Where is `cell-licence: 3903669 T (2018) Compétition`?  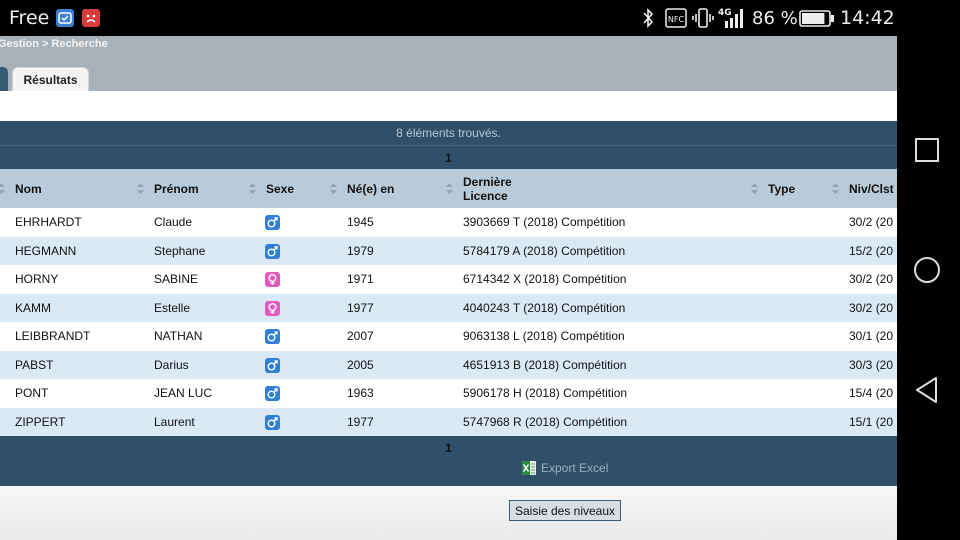 cell-licence: 3903669 T (2018) Compétition is located at coordinates (544, 222).